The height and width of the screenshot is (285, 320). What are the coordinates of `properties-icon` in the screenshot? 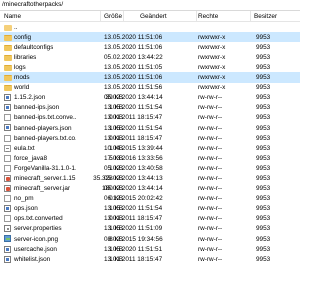 It's located at (7, 229).